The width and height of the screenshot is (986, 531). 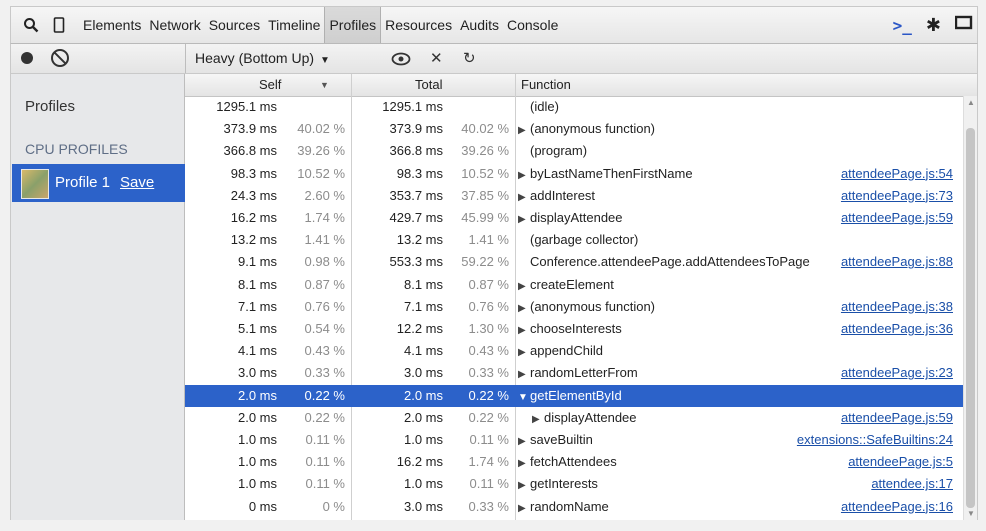 What do you see at coordinates (253, 217) in the screenshot?
I see `self-time: 16.2 ms` at bounding box center [253, 217].